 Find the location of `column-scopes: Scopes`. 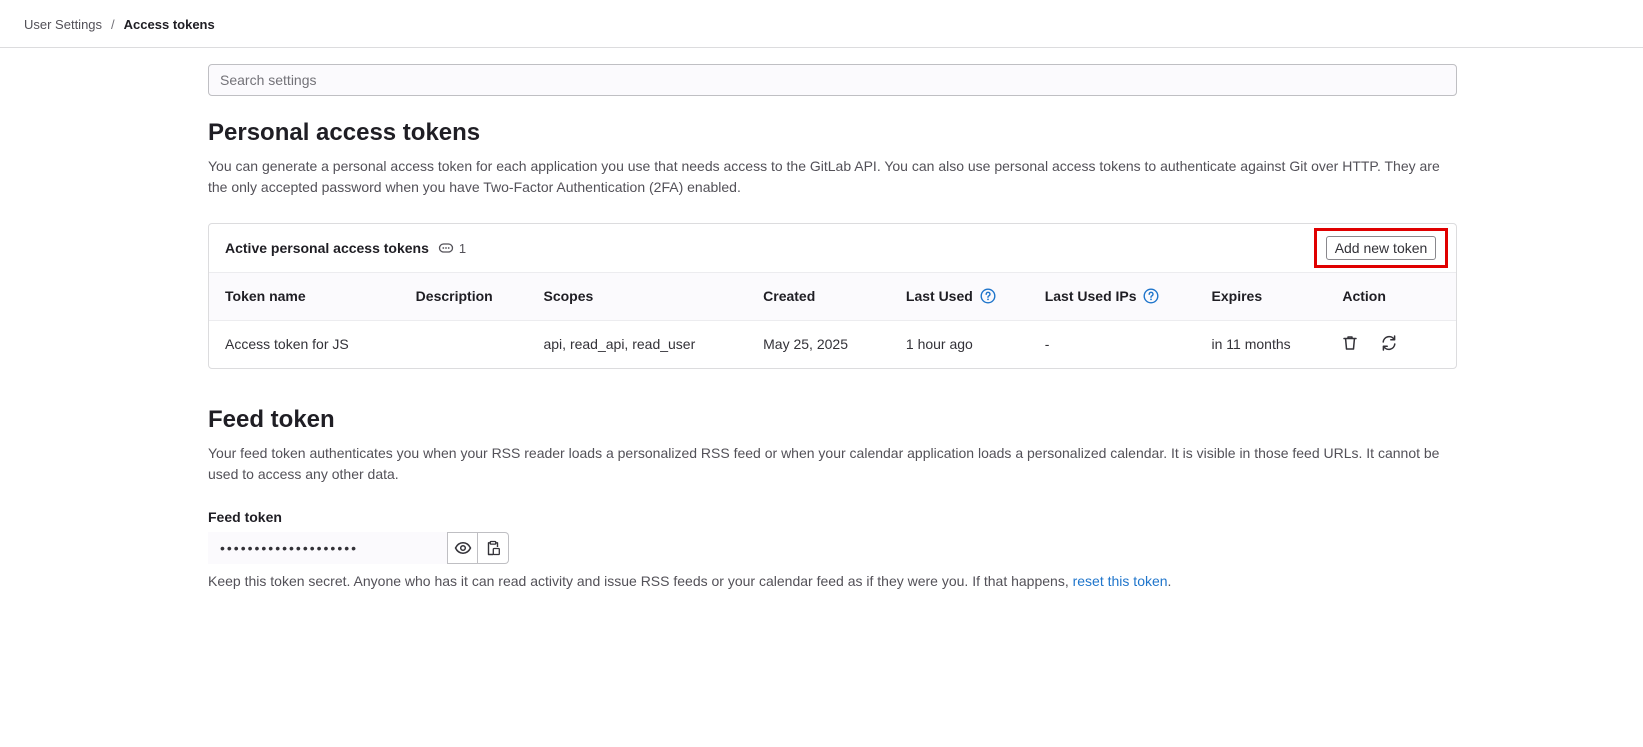

column-scopes: Scopes is located at coordinates (568, 296).